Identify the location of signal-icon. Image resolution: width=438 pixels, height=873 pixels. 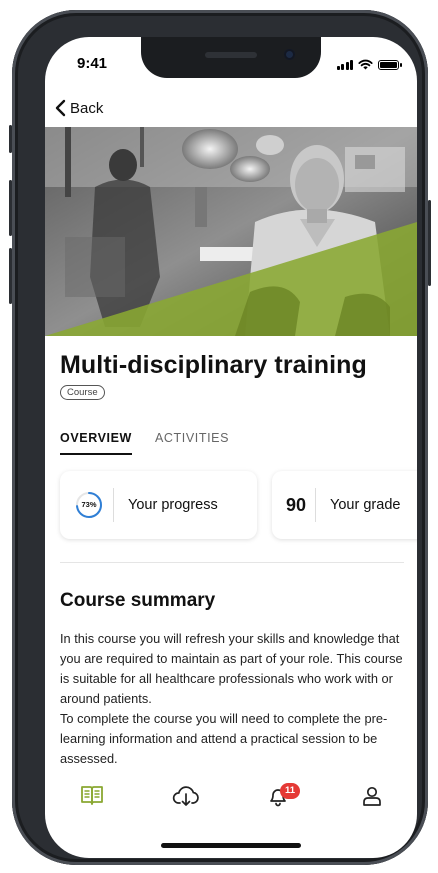
(344, 65).